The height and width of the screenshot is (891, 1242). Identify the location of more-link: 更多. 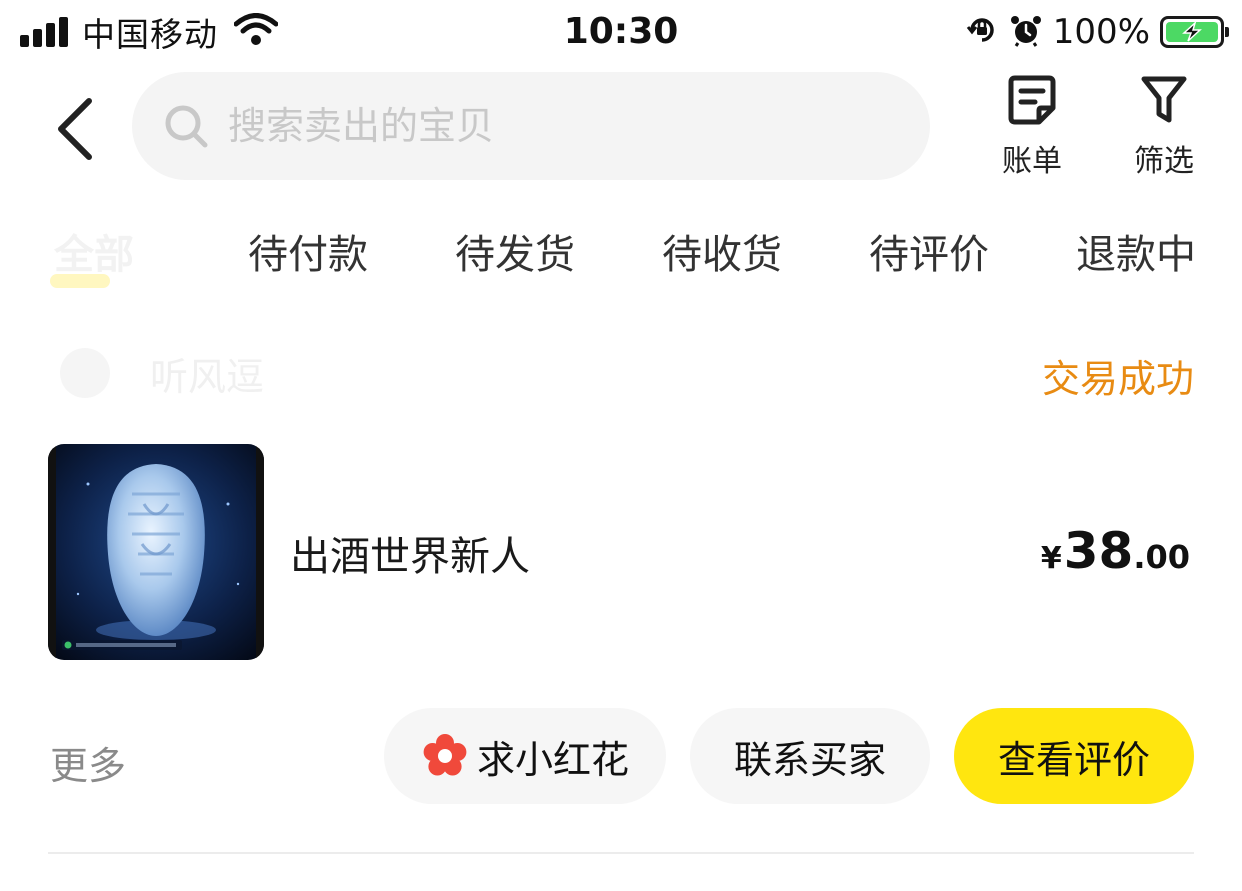
(88, 762).